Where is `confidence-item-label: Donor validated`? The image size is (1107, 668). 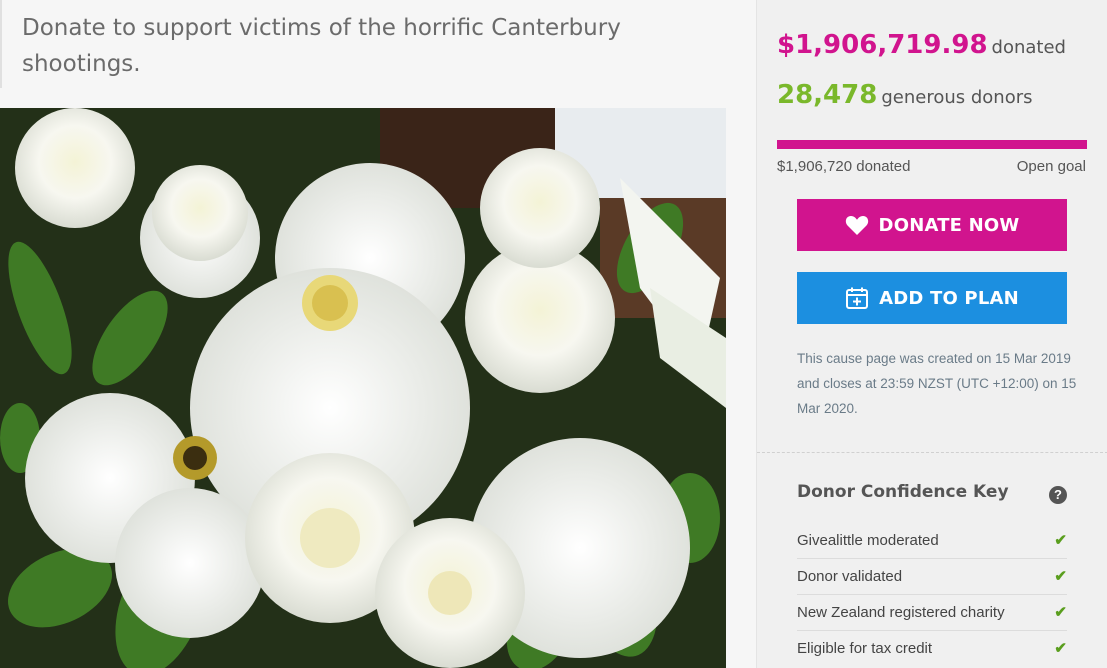 confidence-item-label: Donor validated is located at coordinates (850, 576).